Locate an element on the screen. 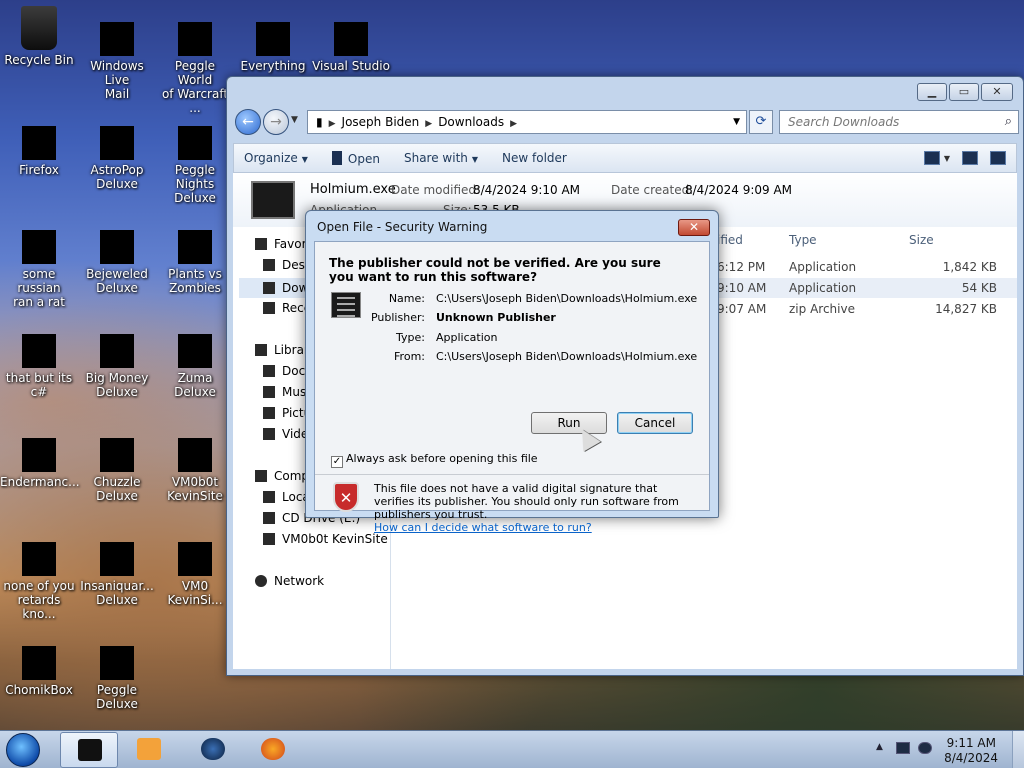 The height and width of the screenshot is (768, 1024). help-link: How can I decide what software to run? is located at coordinates (483, 527).